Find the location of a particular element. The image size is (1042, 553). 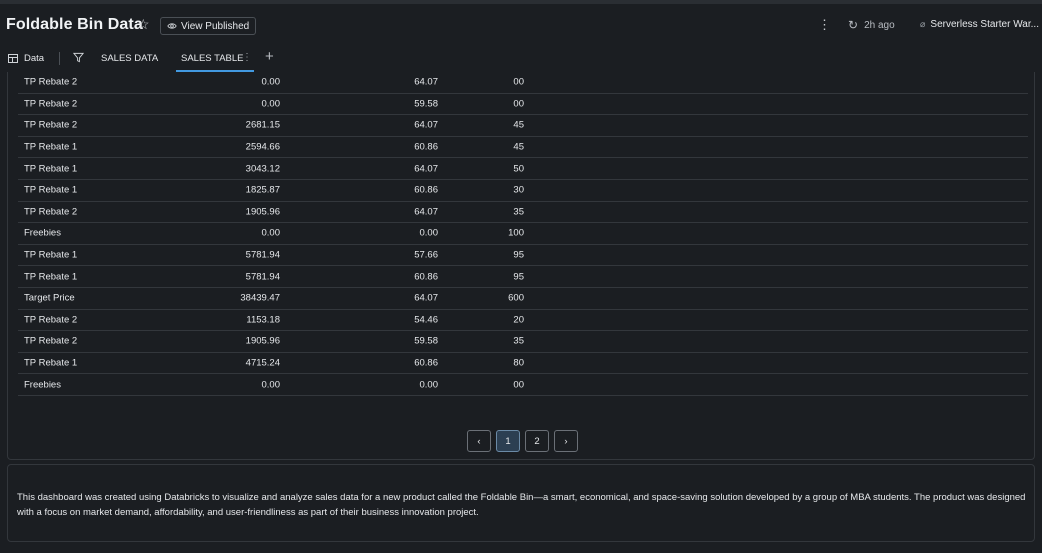

view-published-button: View Published is located at coordinates (208, 26).